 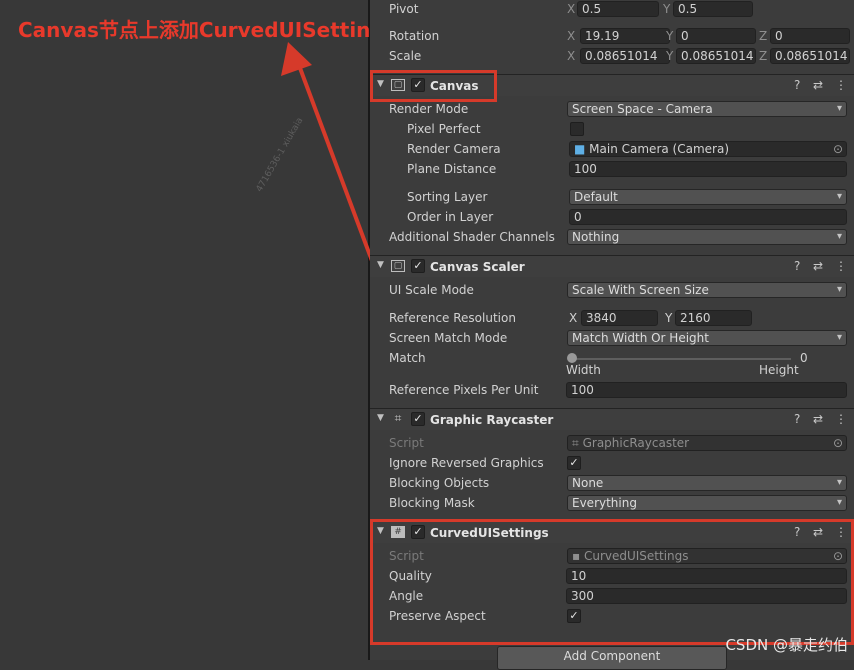 What do you see at coordinates (708, 217) in the screenshot?
I see `order-in-layer-field: 0` at bounding box center [708, 217].